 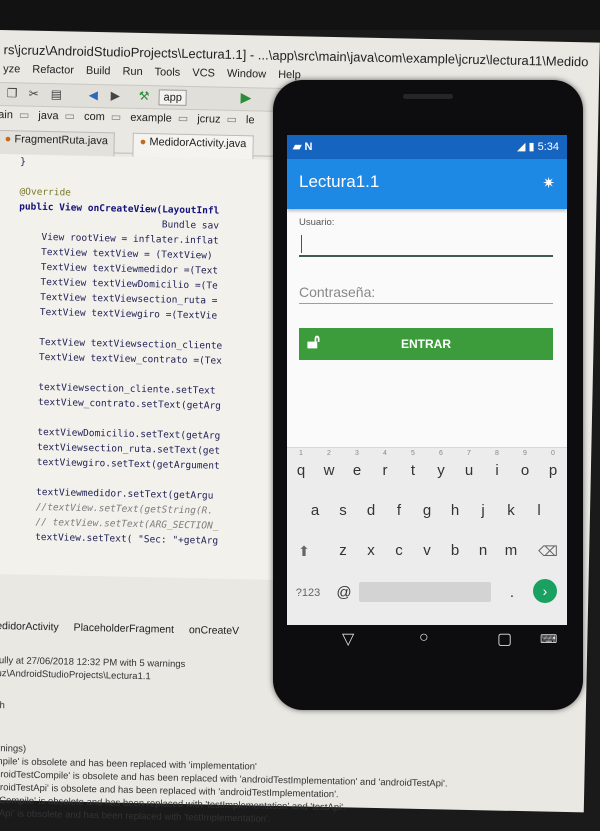 I want to click on keyboard-switch-icon: ⌨, so click(x=548, y=639).